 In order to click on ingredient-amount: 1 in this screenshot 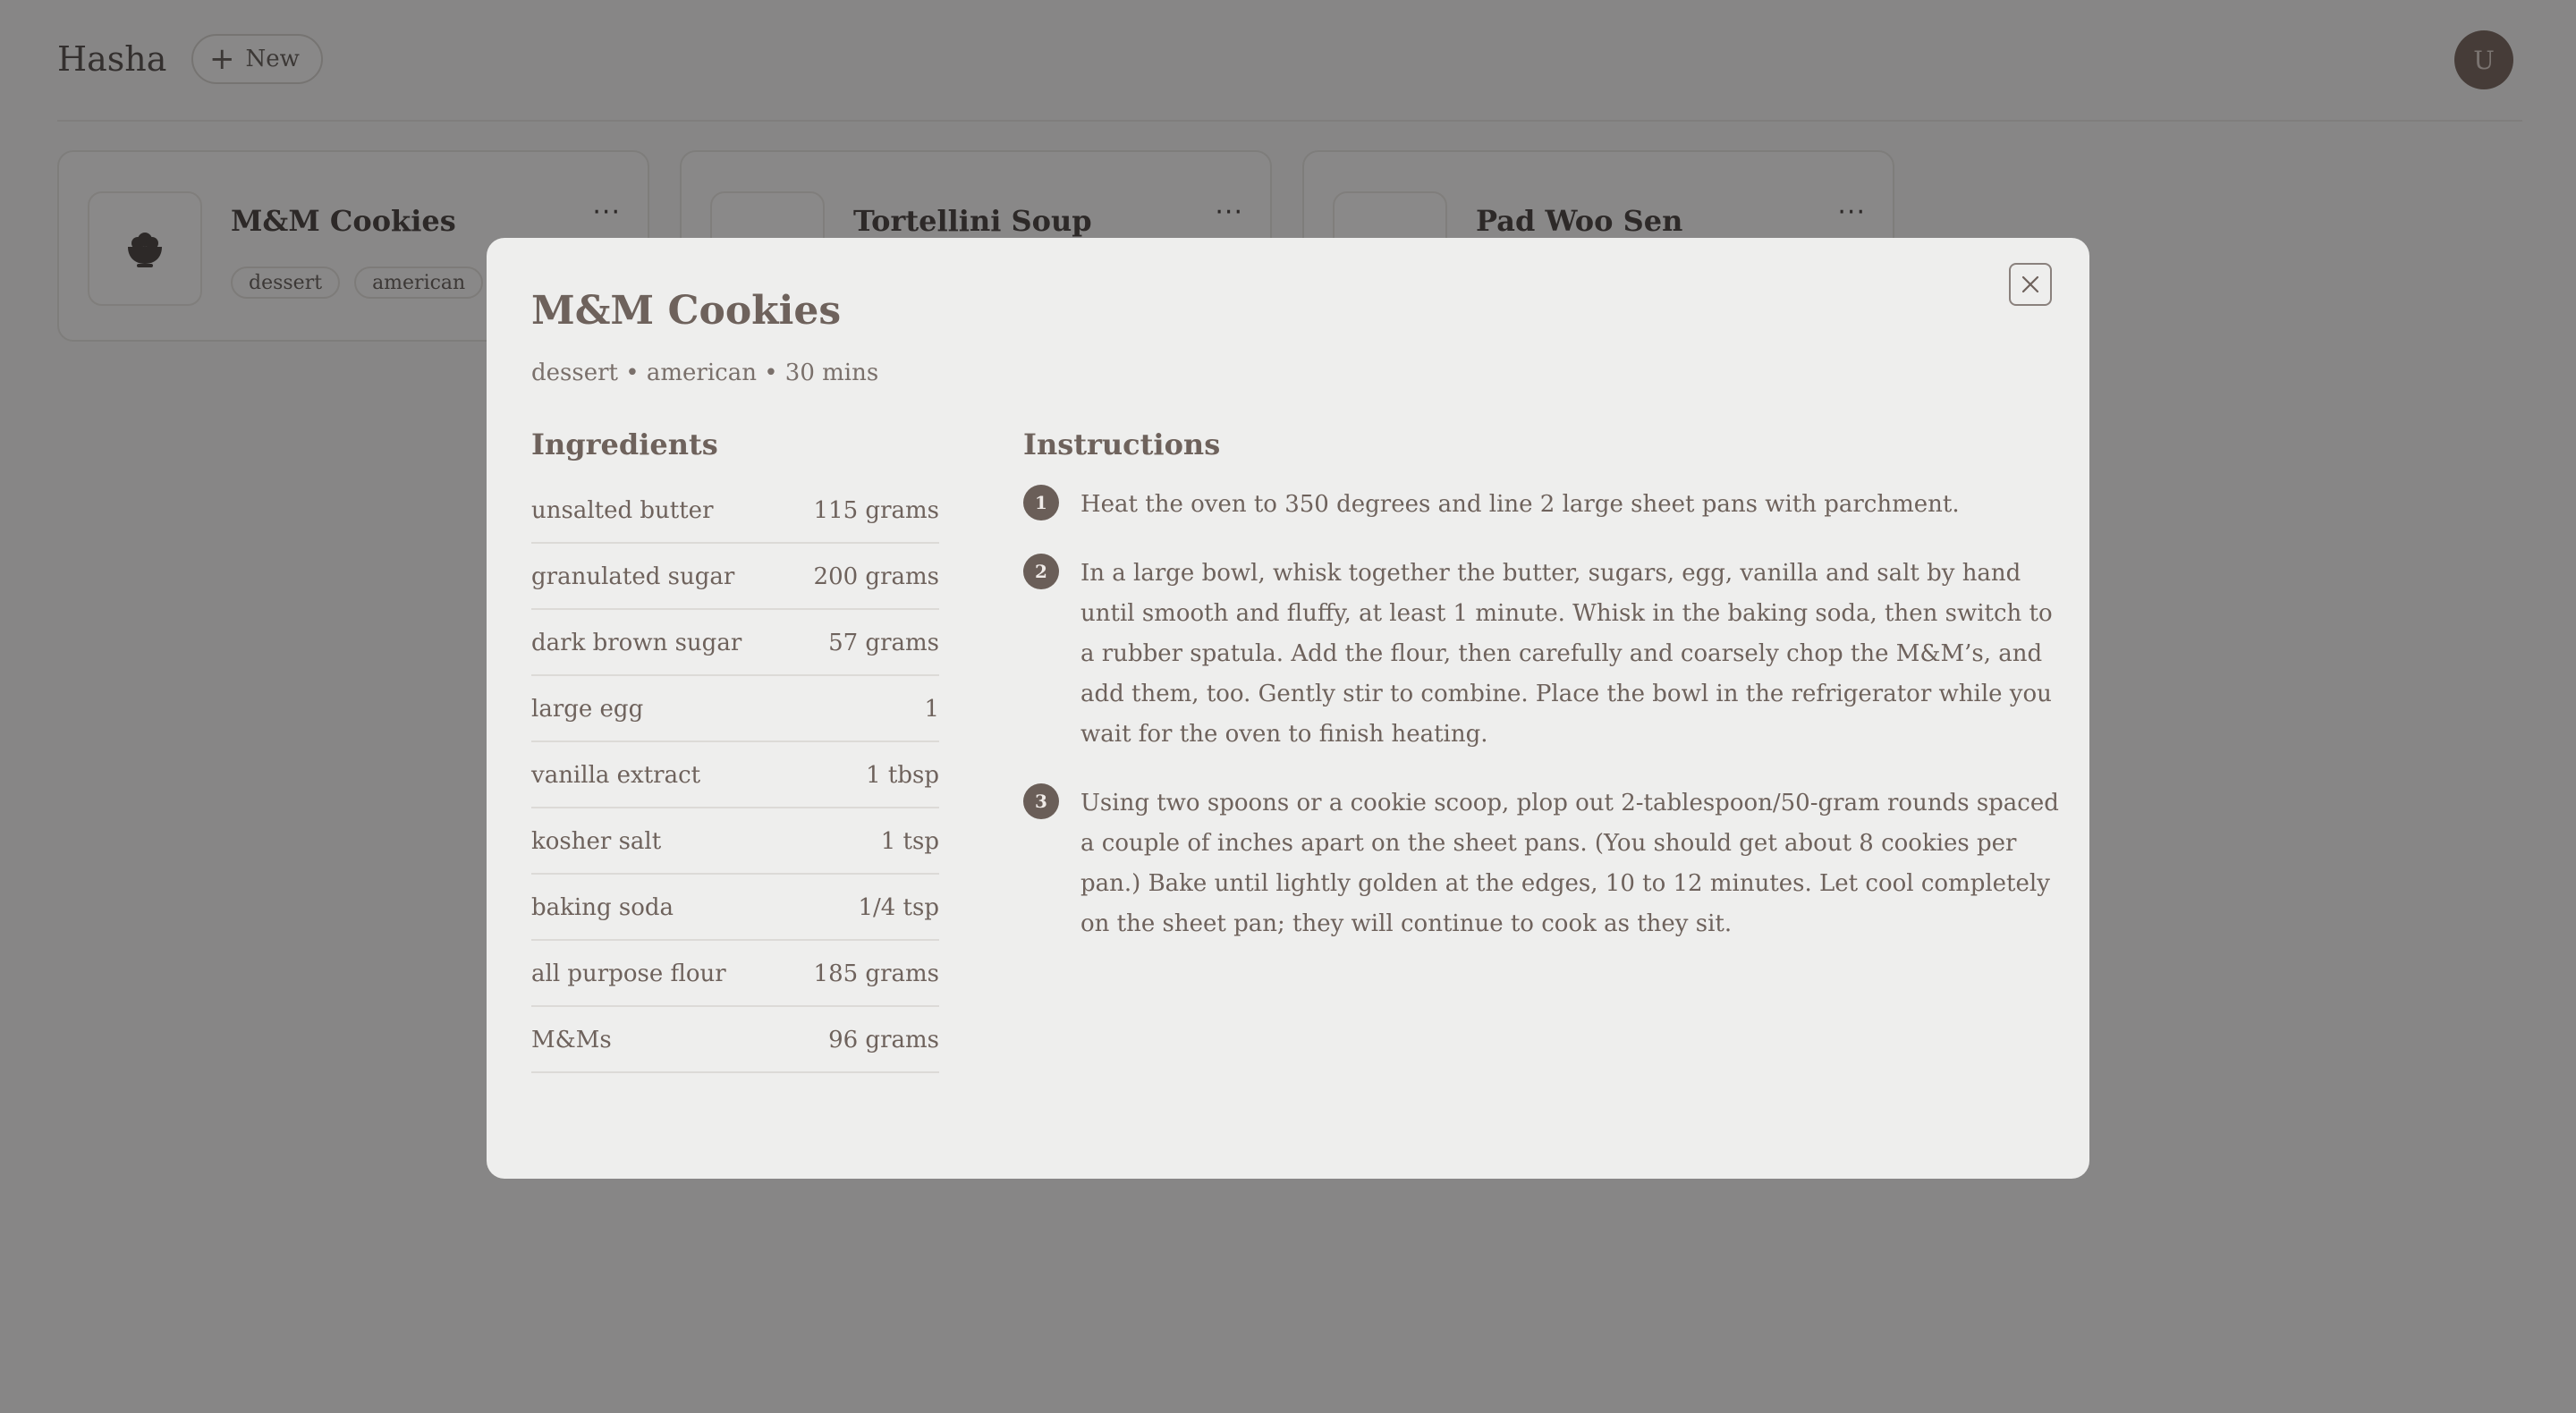, I will do `click(931, 709)`.